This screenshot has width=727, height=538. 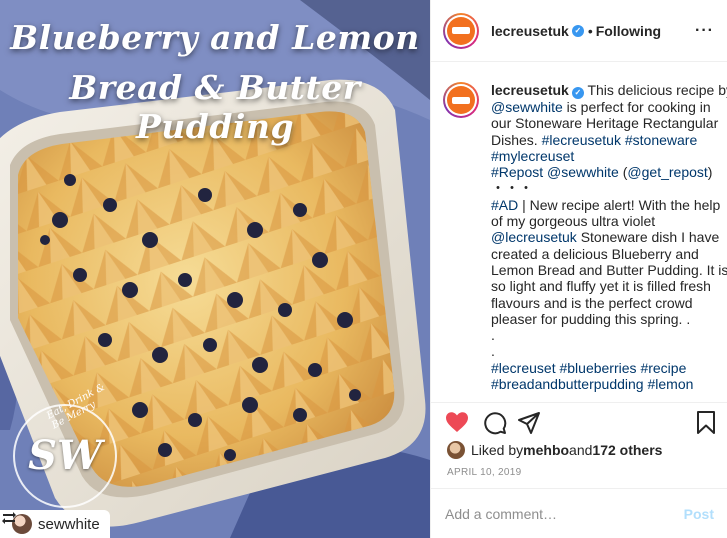 I want to click on caption-line: flavours and is the perfect crowd, so click(x=607, y=303).